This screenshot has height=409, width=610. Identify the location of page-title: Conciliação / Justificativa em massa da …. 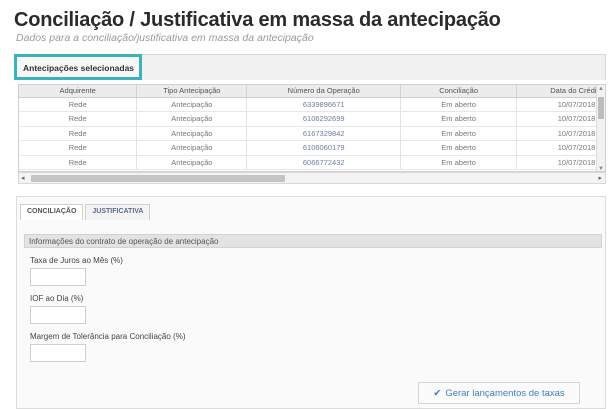
(257, 20).